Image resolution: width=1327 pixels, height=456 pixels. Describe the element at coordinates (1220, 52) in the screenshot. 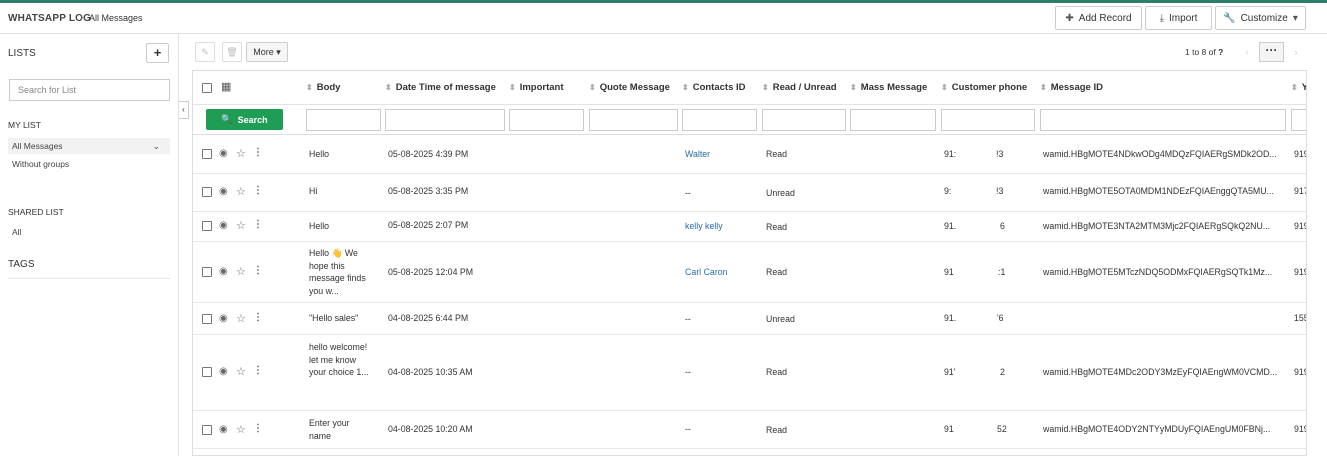

I see `pagination-total: ?` at that location.